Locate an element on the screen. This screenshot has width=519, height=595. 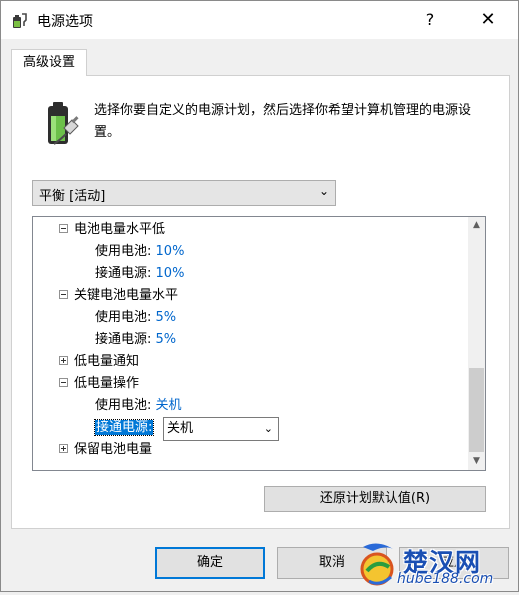
watermark-url: hube188.com is located at coordinates (445, 579).